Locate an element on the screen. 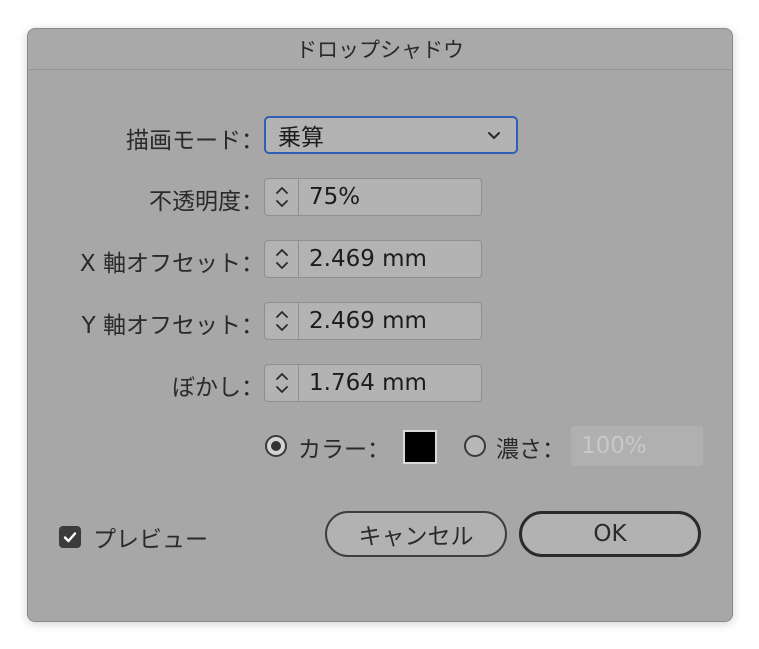  x-offset-input: 2.469 mm is located at coordinates (390, 259).